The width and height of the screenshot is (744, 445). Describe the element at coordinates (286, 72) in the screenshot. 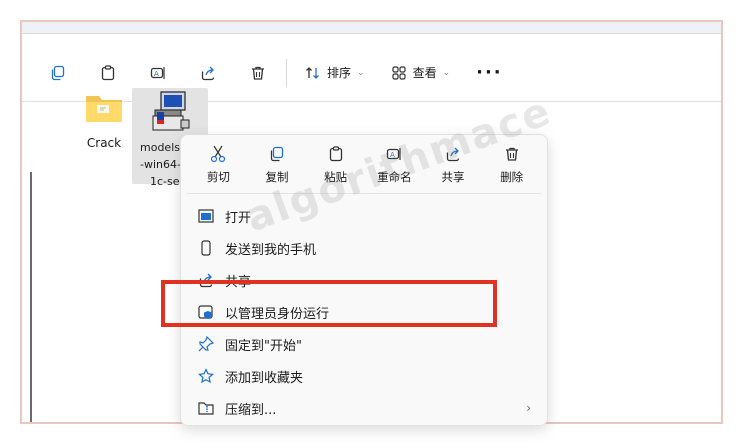

I see `toolbar-divider` at that location.